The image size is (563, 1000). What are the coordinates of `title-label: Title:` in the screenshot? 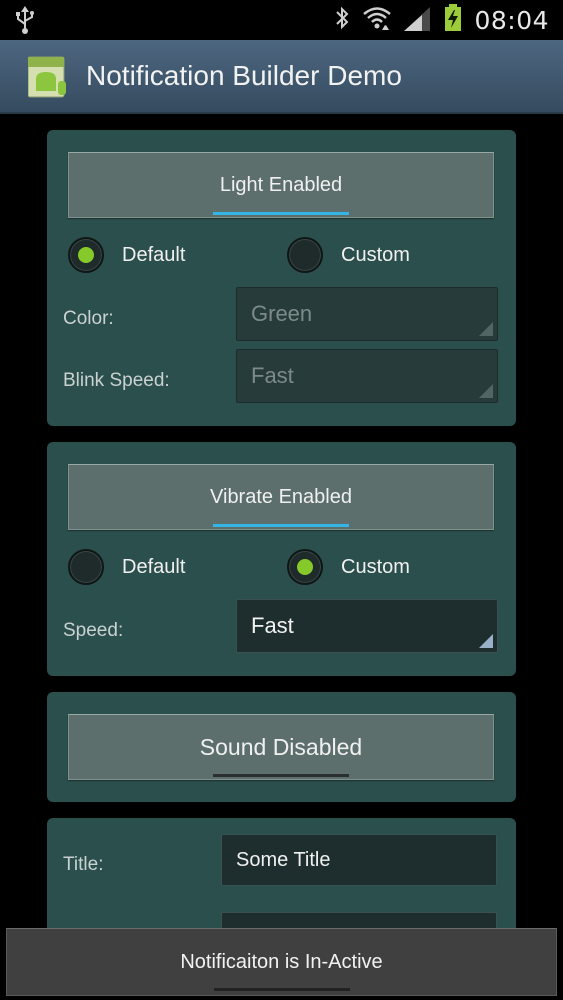 It's located at (83, 864).